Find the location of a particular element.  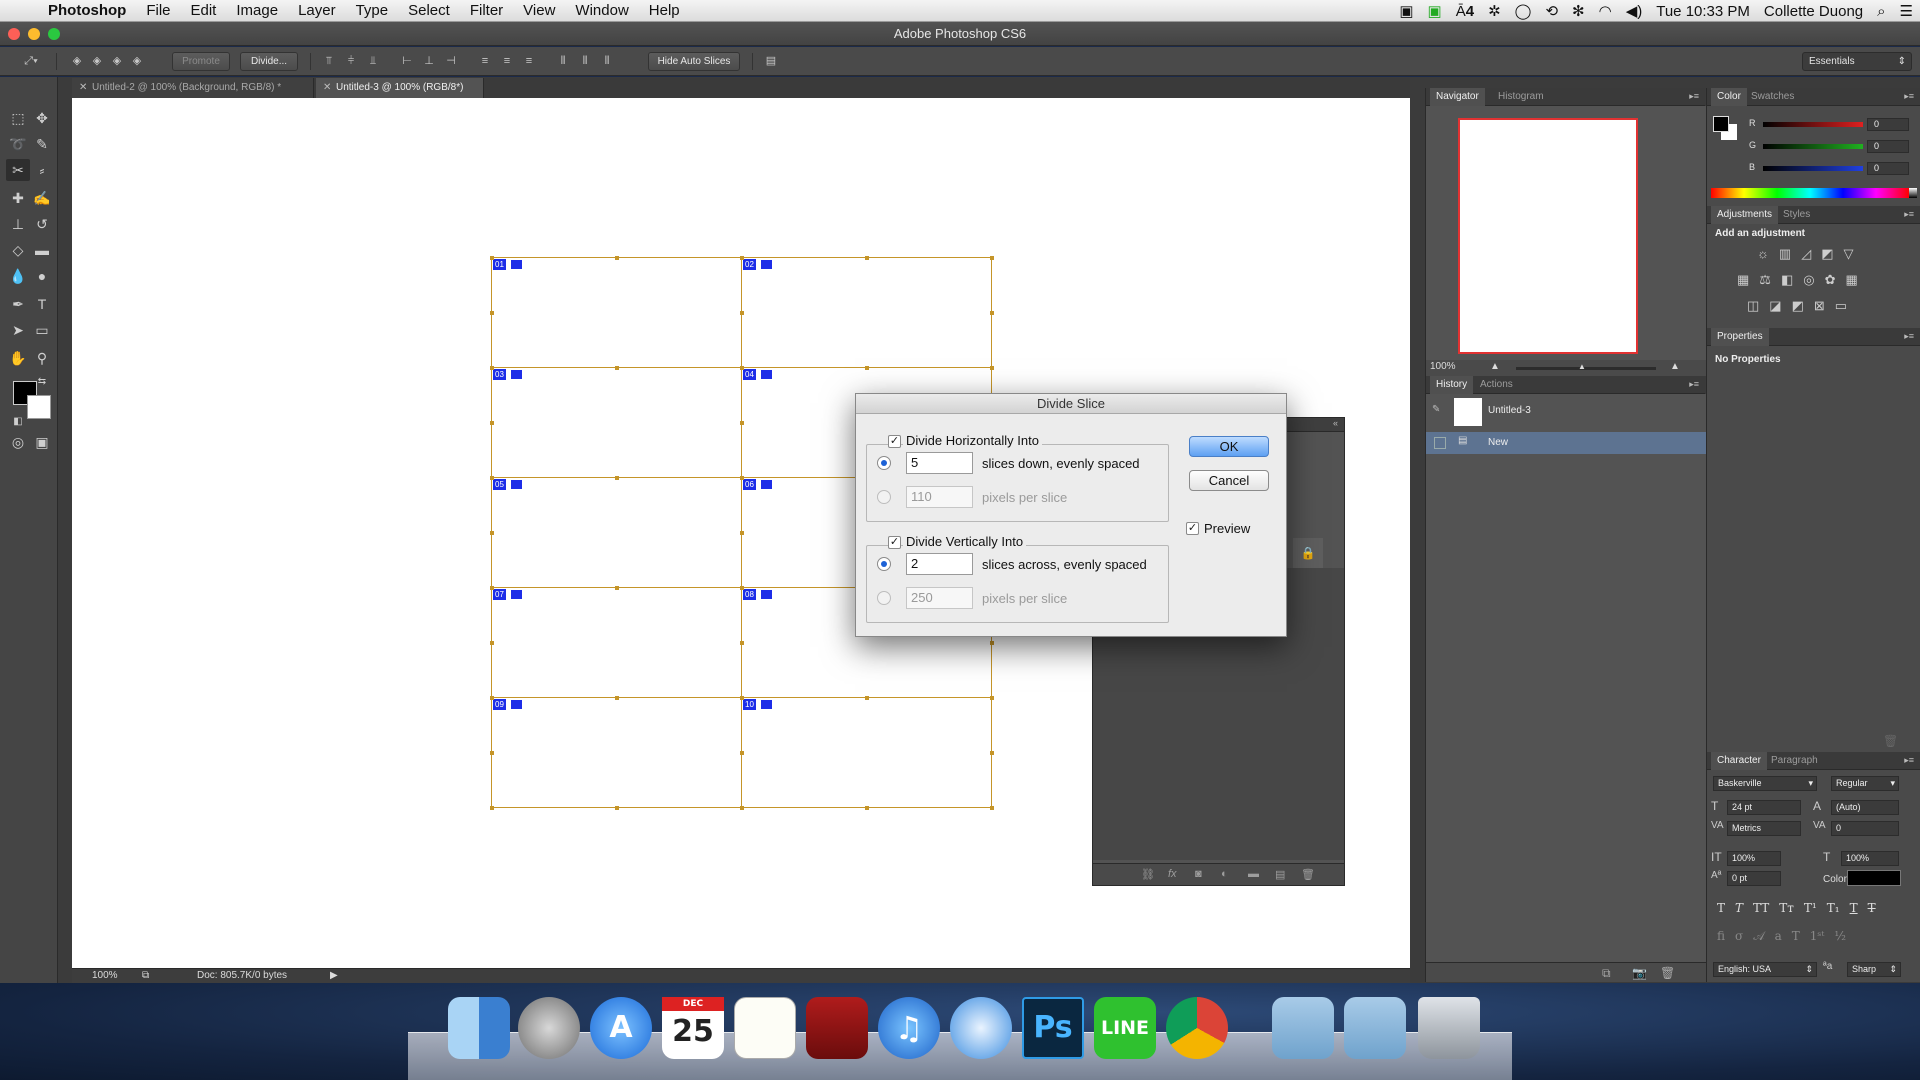

brightness-icon: ✲ is located at coordinates (1494, 11).